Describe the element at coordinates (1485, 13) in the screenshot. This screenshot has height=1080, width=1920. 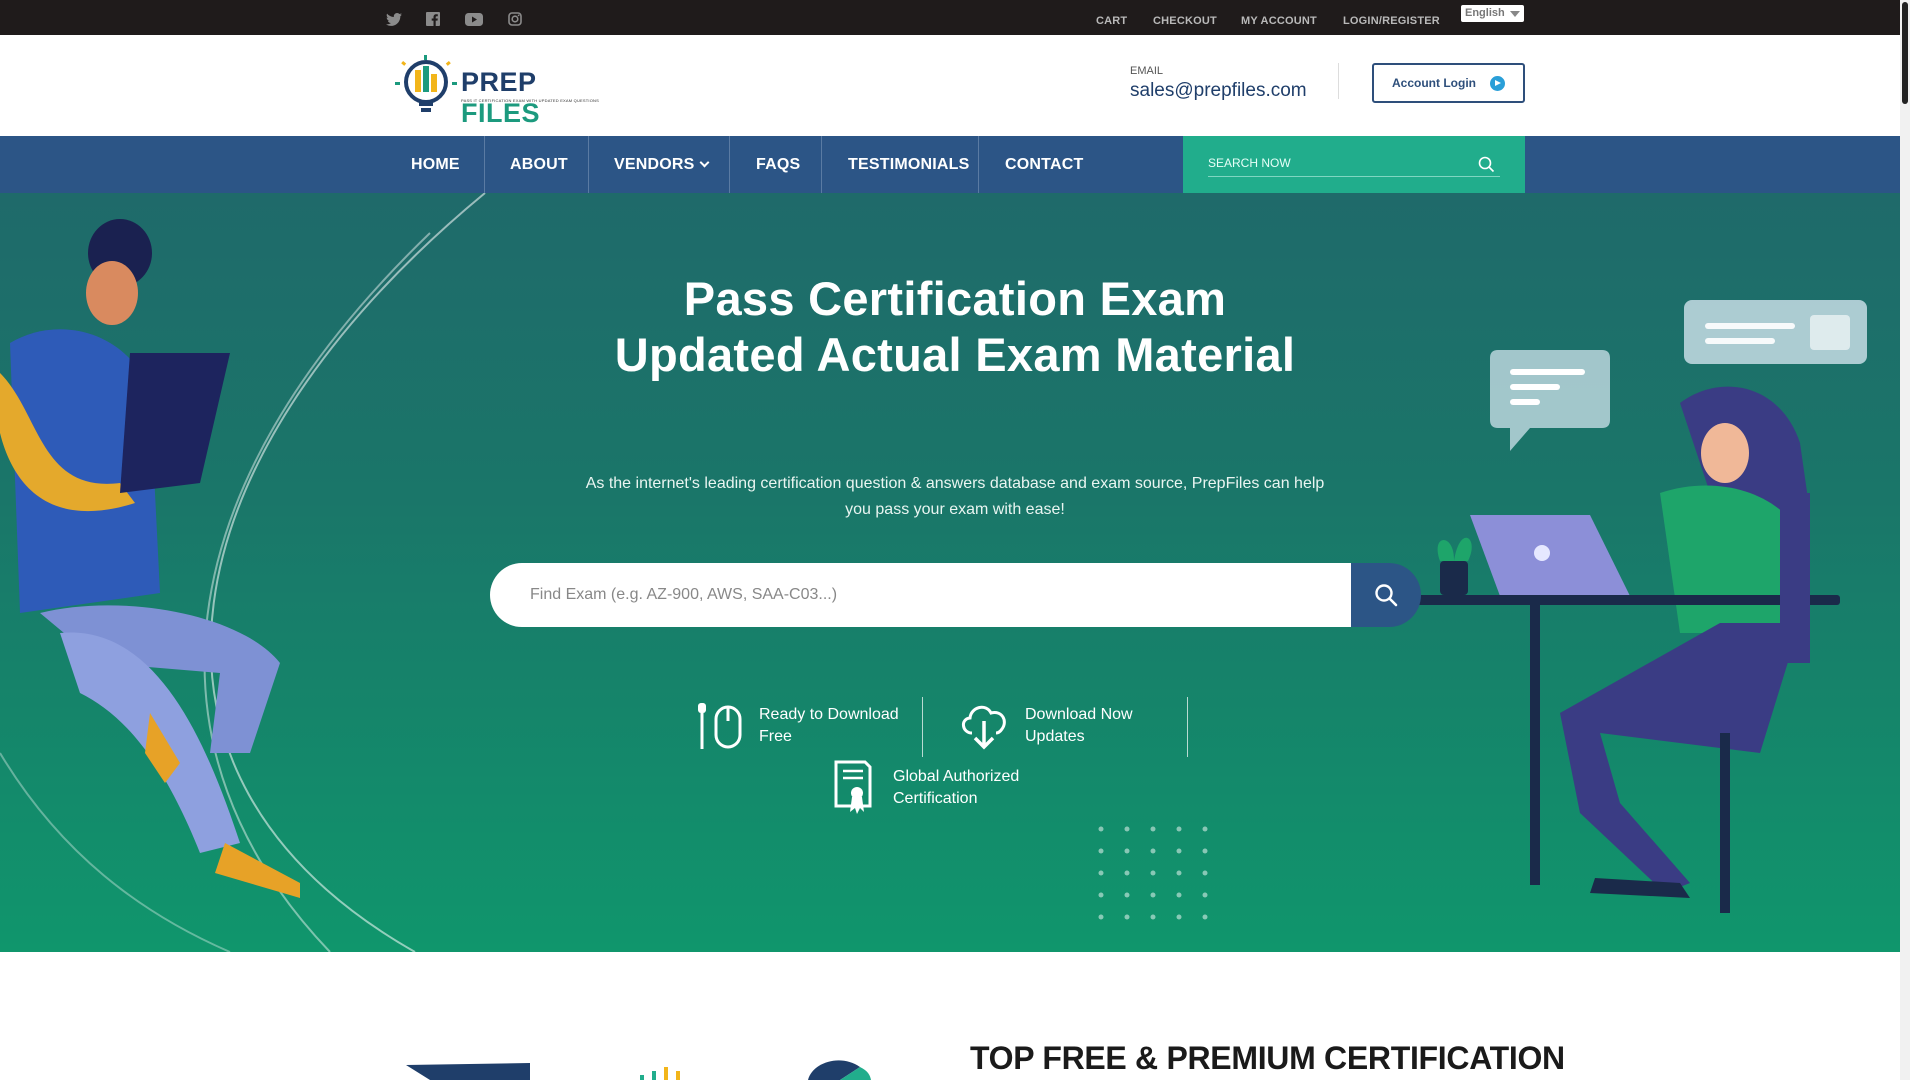
I see `language-value: English` at that location.